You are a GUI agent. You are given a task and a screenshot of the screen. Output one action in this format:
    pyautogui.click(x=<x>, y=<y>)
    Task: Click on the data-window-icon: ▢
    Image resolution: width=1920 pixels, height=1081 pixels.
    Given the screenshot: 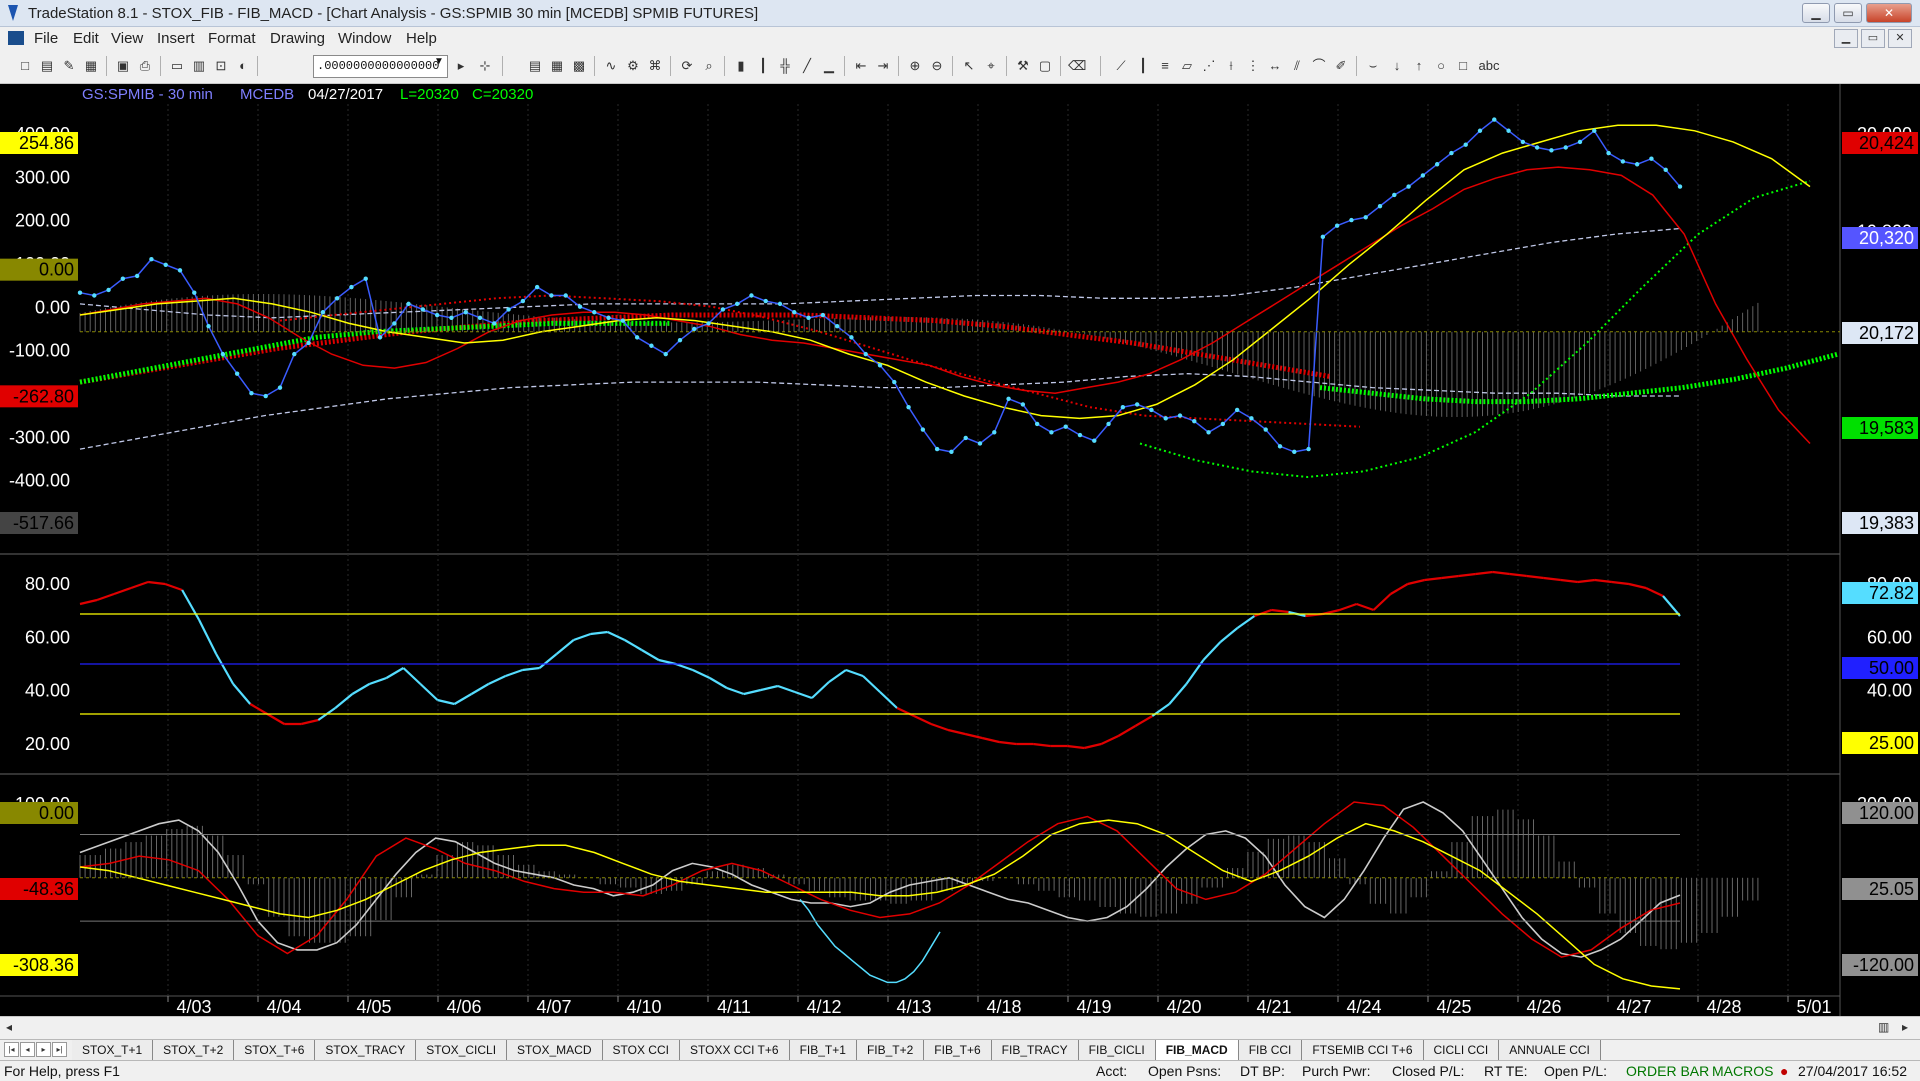 What is the action you would take?
    pyautogui.click(x=1045, y=66)
    